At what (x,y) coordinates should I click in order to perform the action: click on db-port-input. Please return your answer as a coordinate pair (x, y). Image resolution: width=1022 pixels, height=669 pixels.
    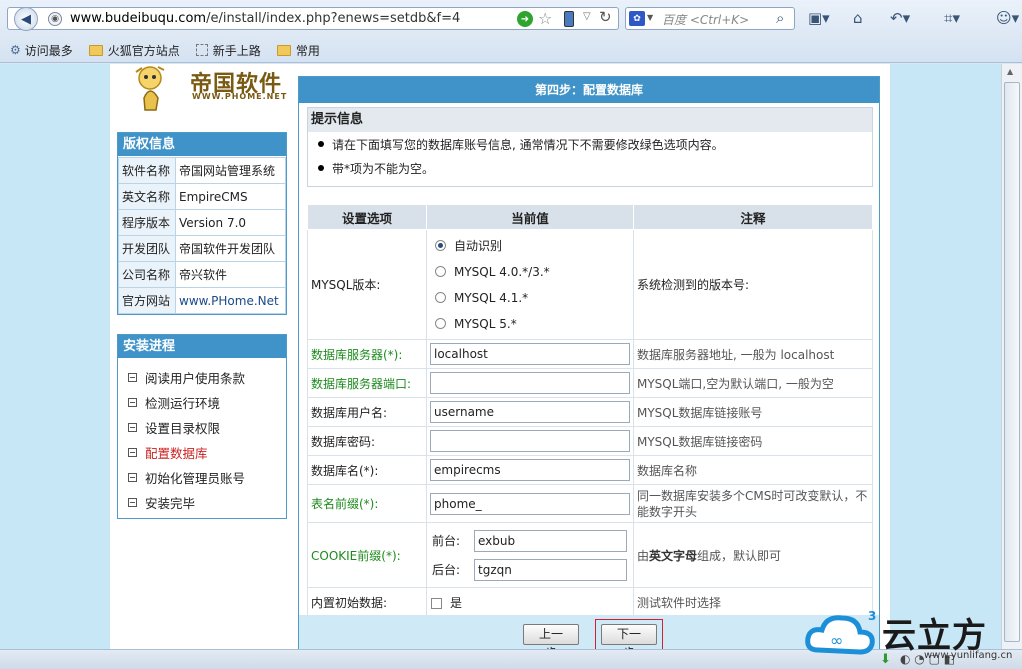
    Looking at the image, I should click on (530, 383).